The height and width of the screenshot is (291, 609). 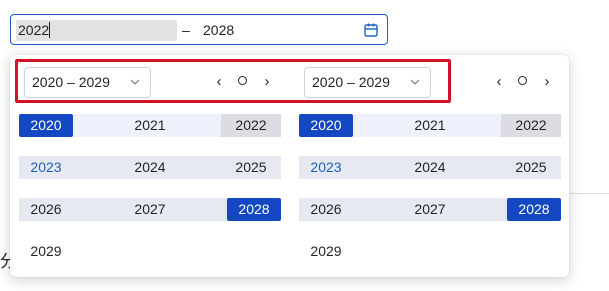 I want to click on today-button, so click(x=522, y=82).